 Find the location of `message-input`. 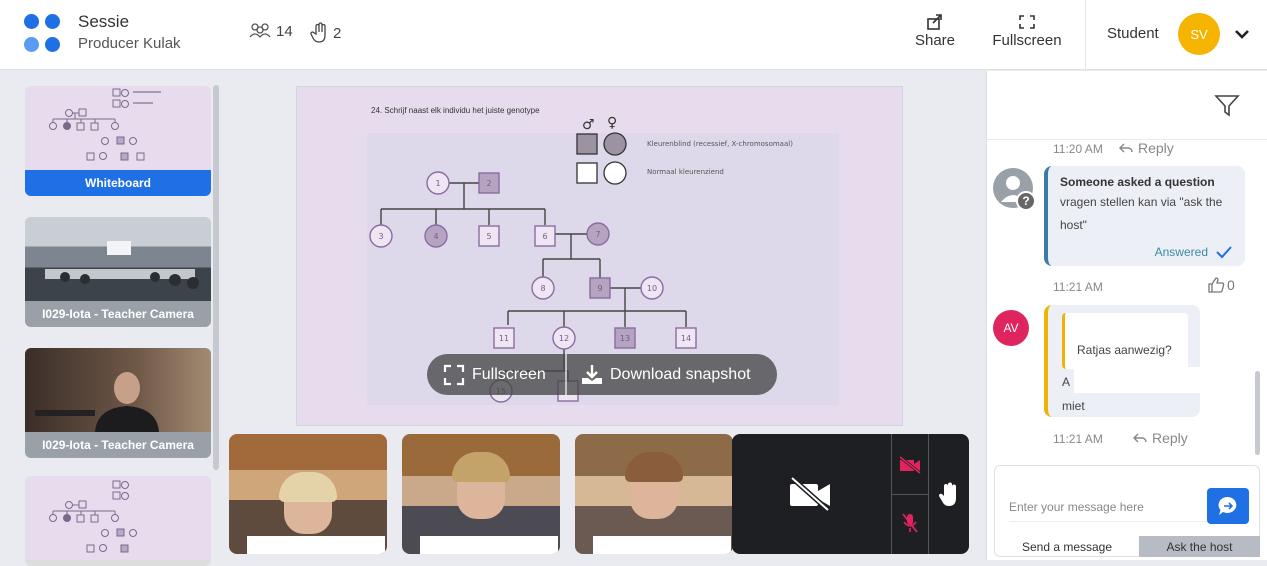

message-input is located at coordinates (1109, 507).